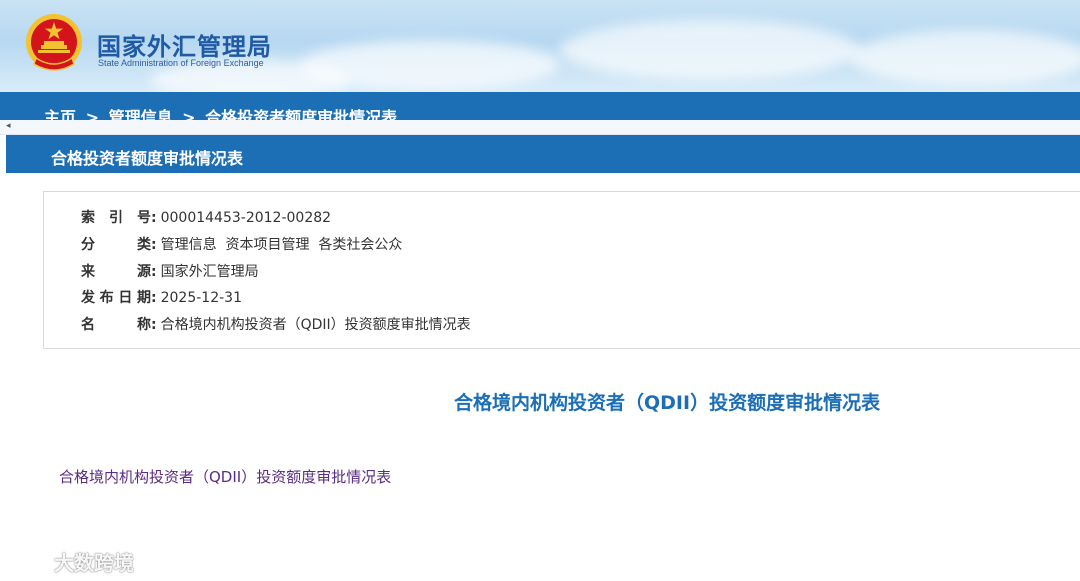  Describe the element at coordinates (94, 562) in the screenshot. I see `watermark-text: 大数跨境` at that location.